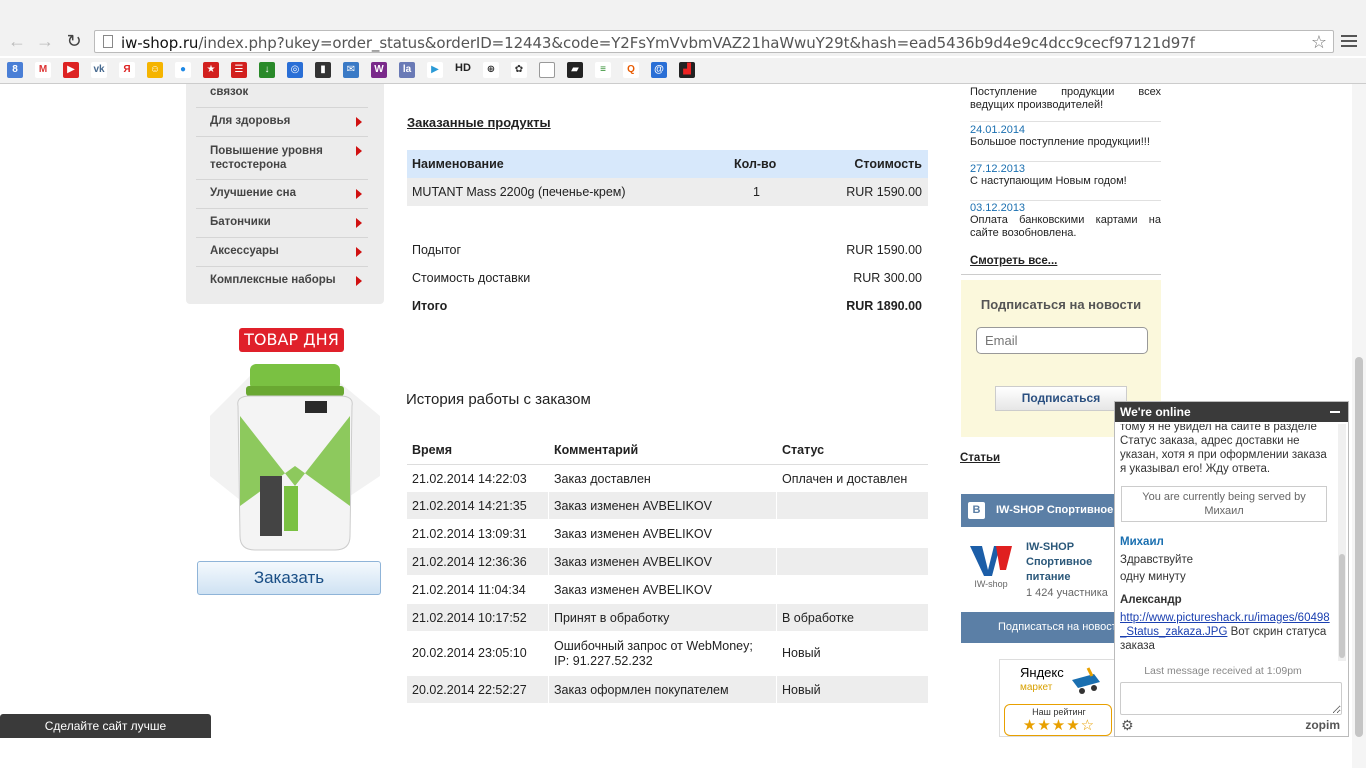 Image resolution: width=1366 pixels, height=768 pixels. What do you see at coordinates (282, 96) in the screenshot?
I see `category-item: связок` at bounding box center [282, 96].